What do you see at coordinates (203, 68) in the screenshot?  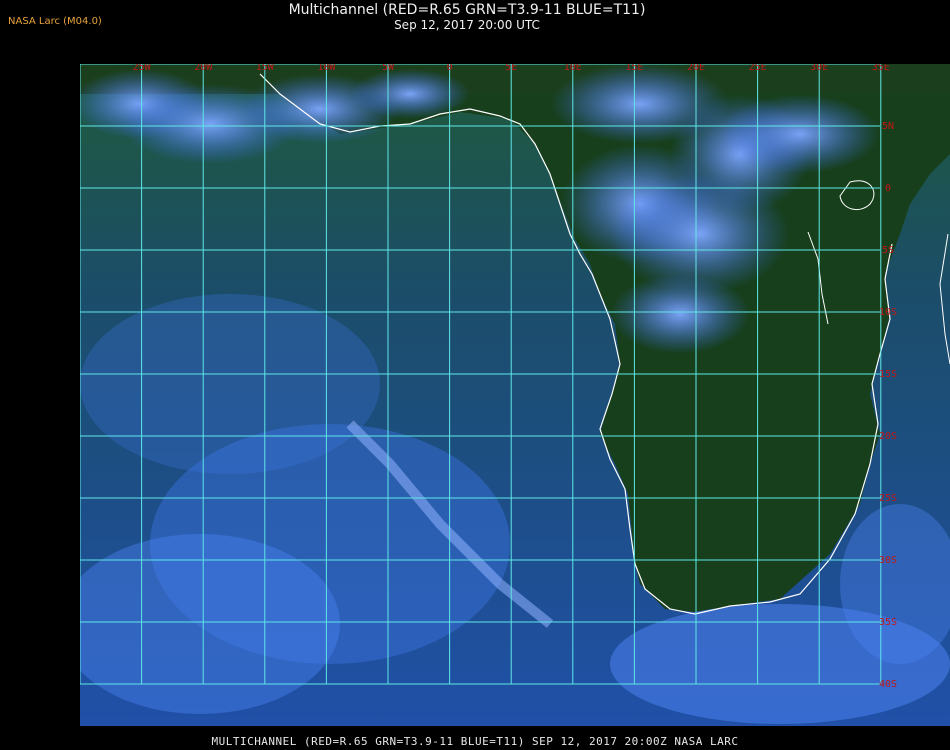 I see `longitude-label: 20W` at bounding box center [203, 68].